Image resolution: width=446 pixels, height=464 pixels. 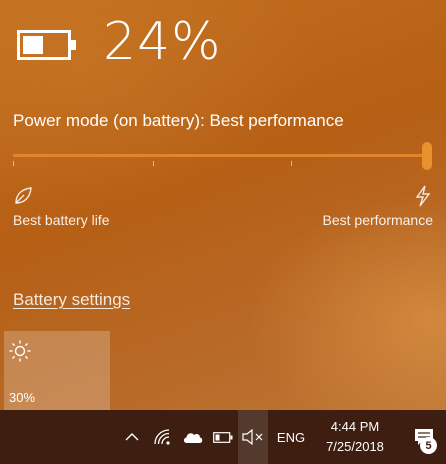 I want to click on wifi-icon, so click(x=162, y=437).